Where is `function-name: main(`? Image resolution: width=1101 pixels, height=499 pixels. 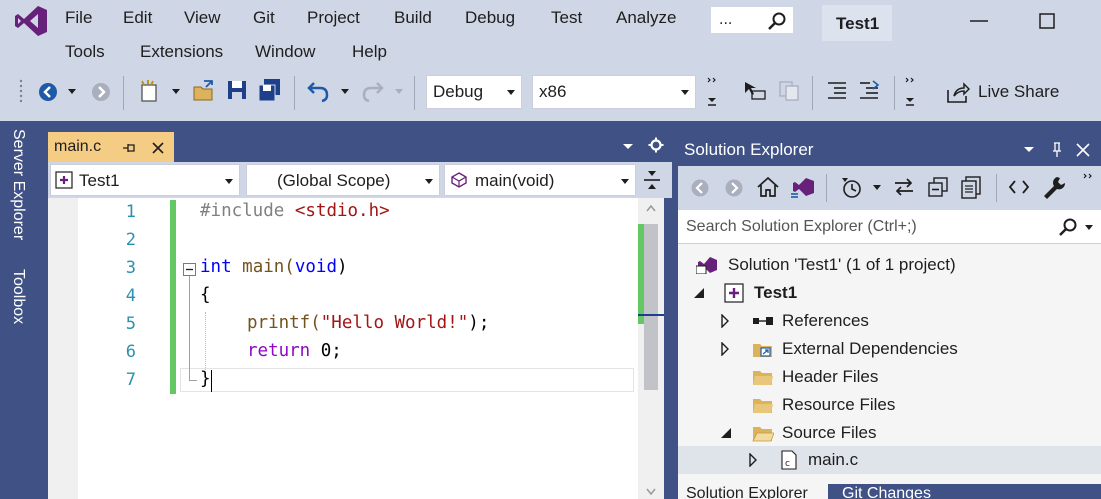 function-name: main( is located at coordinates (268, 267).